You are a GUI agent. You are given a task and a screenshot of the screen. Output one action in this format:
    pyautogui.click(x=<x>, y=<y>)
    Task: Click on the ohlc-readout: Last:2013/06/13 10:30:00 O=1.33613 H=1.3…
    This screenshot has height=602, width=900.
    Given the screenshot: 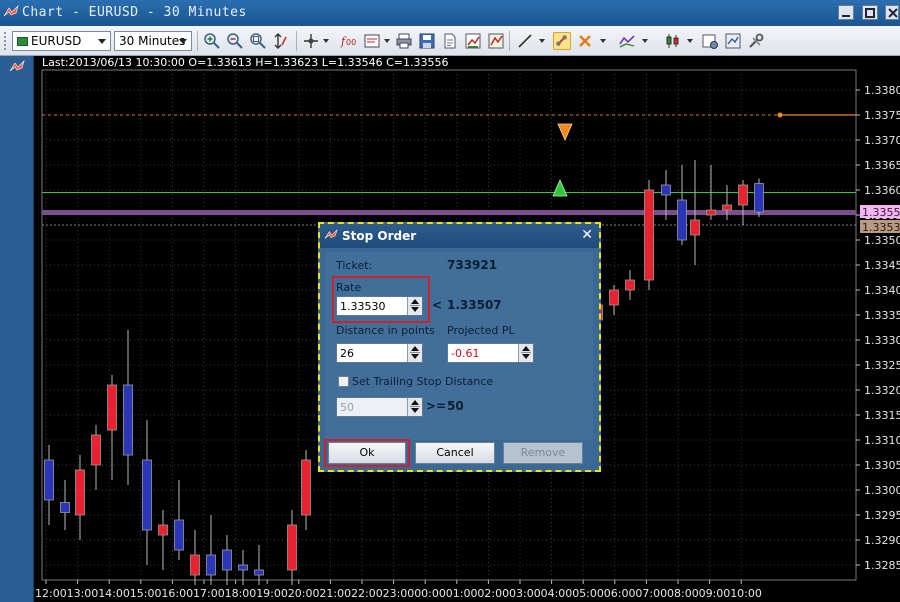 What is the action you would take?
    pyautogui.click(x=245, y=62)
    